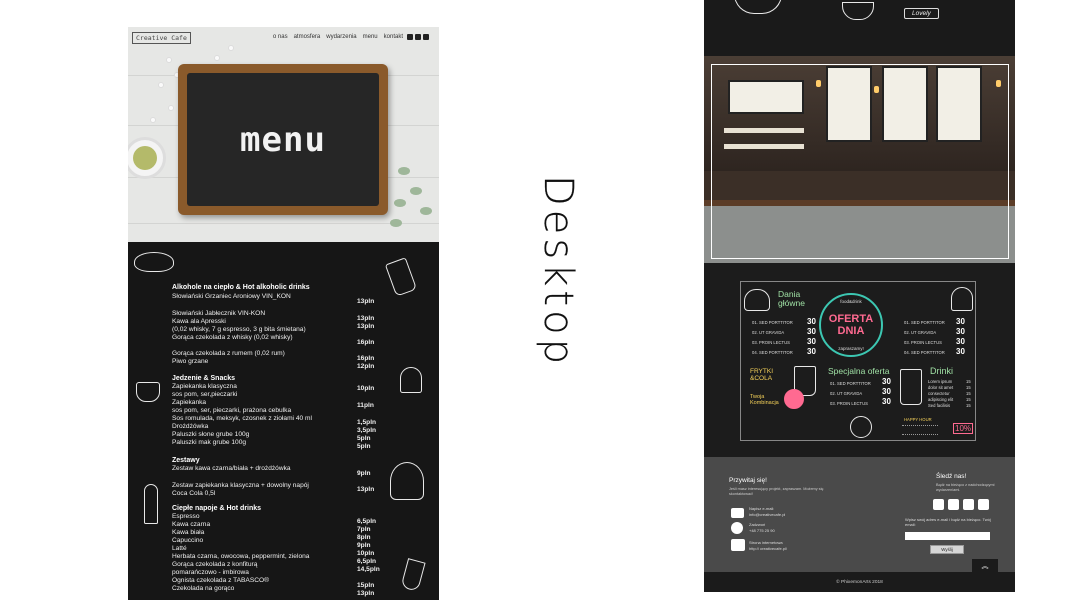 This screenshot has height=600, width=1092. I want to click on daily-offer-badge: food&drink OFERTA DNIA zapraszamy!, so click(851, 325).